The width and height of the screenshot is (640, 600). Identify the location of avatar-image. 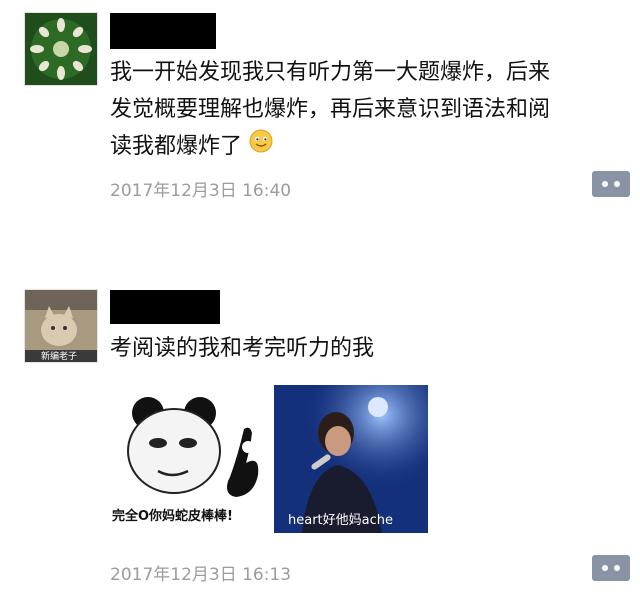
(61, 49).